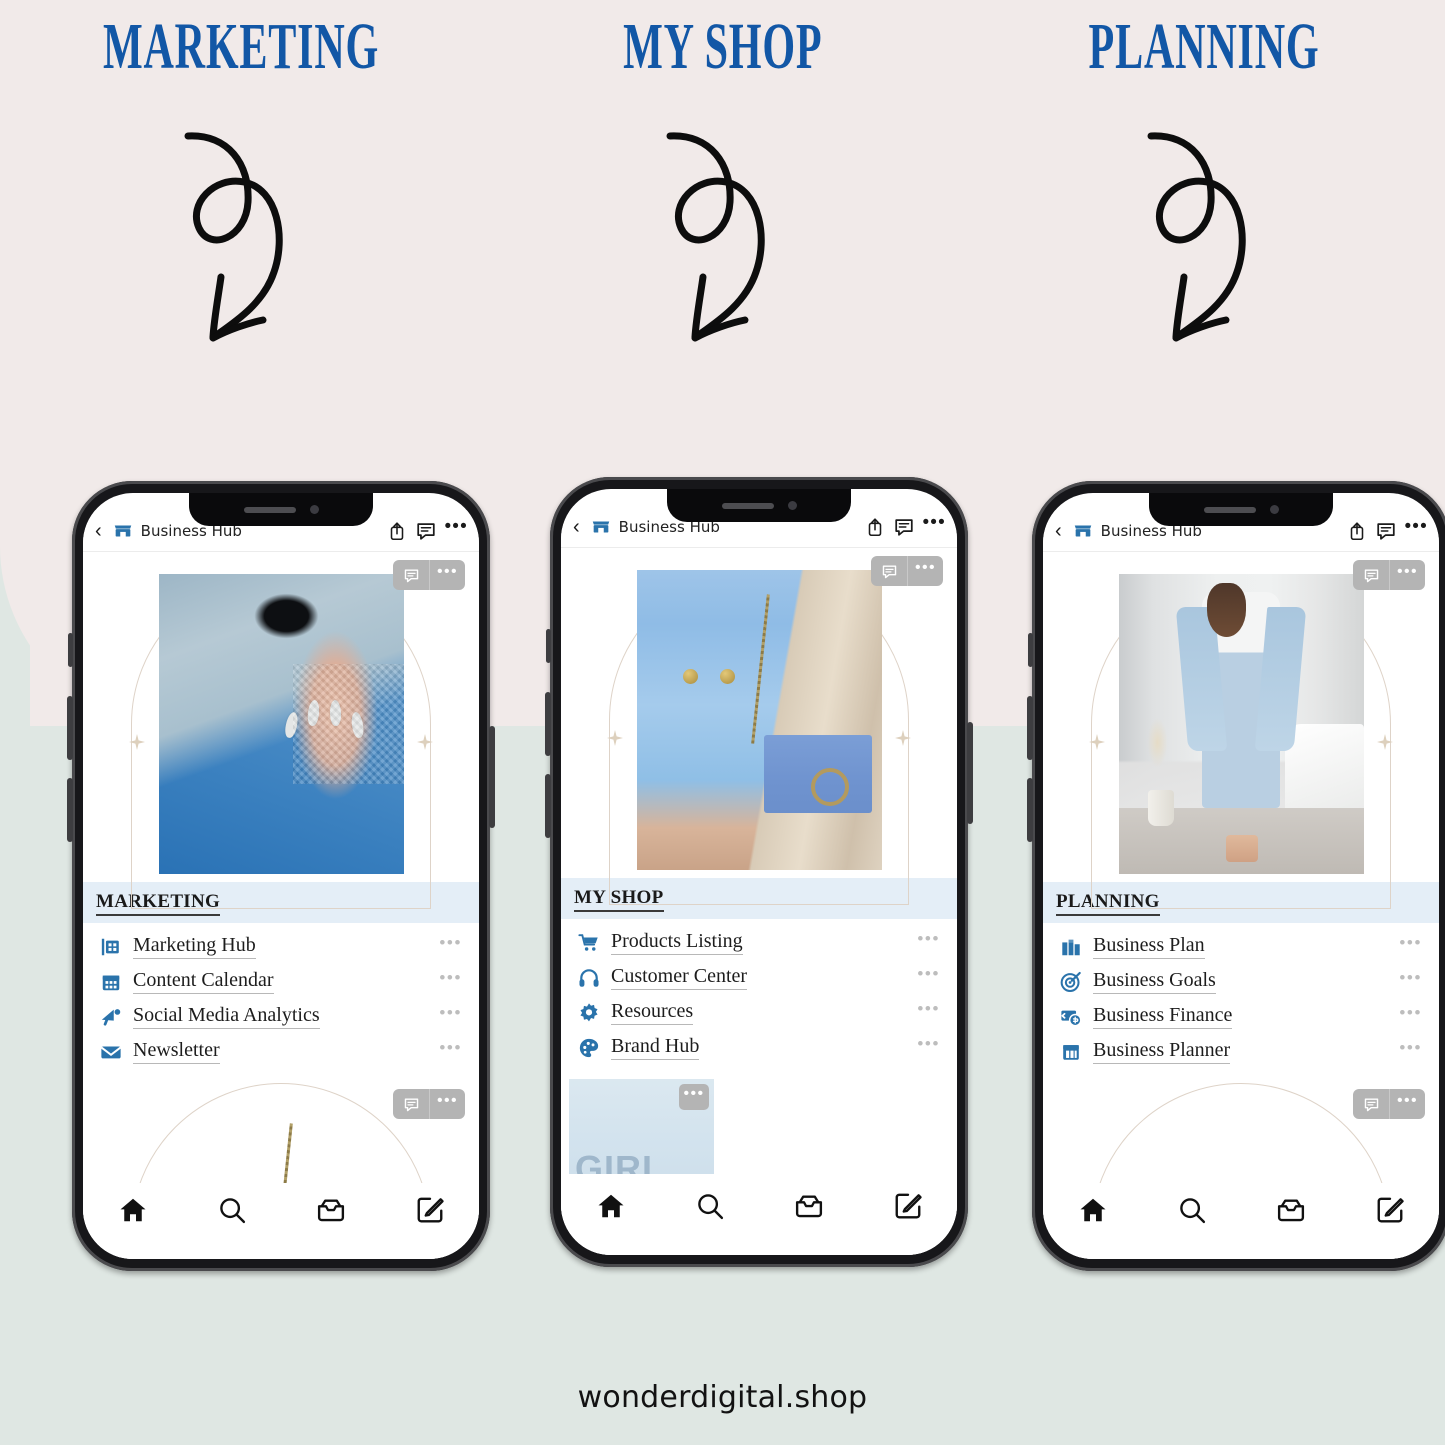  What do you see at coordinates (1241, 981) in the screenshot?
I see `list-item: Business Goals •••` at bounding box center [1241, 981].